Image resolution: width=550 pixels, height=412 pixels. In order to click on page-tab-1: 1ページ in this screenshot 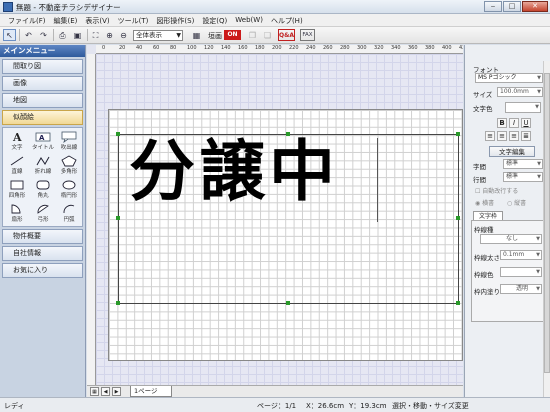, I will do `click(151, 391)`.